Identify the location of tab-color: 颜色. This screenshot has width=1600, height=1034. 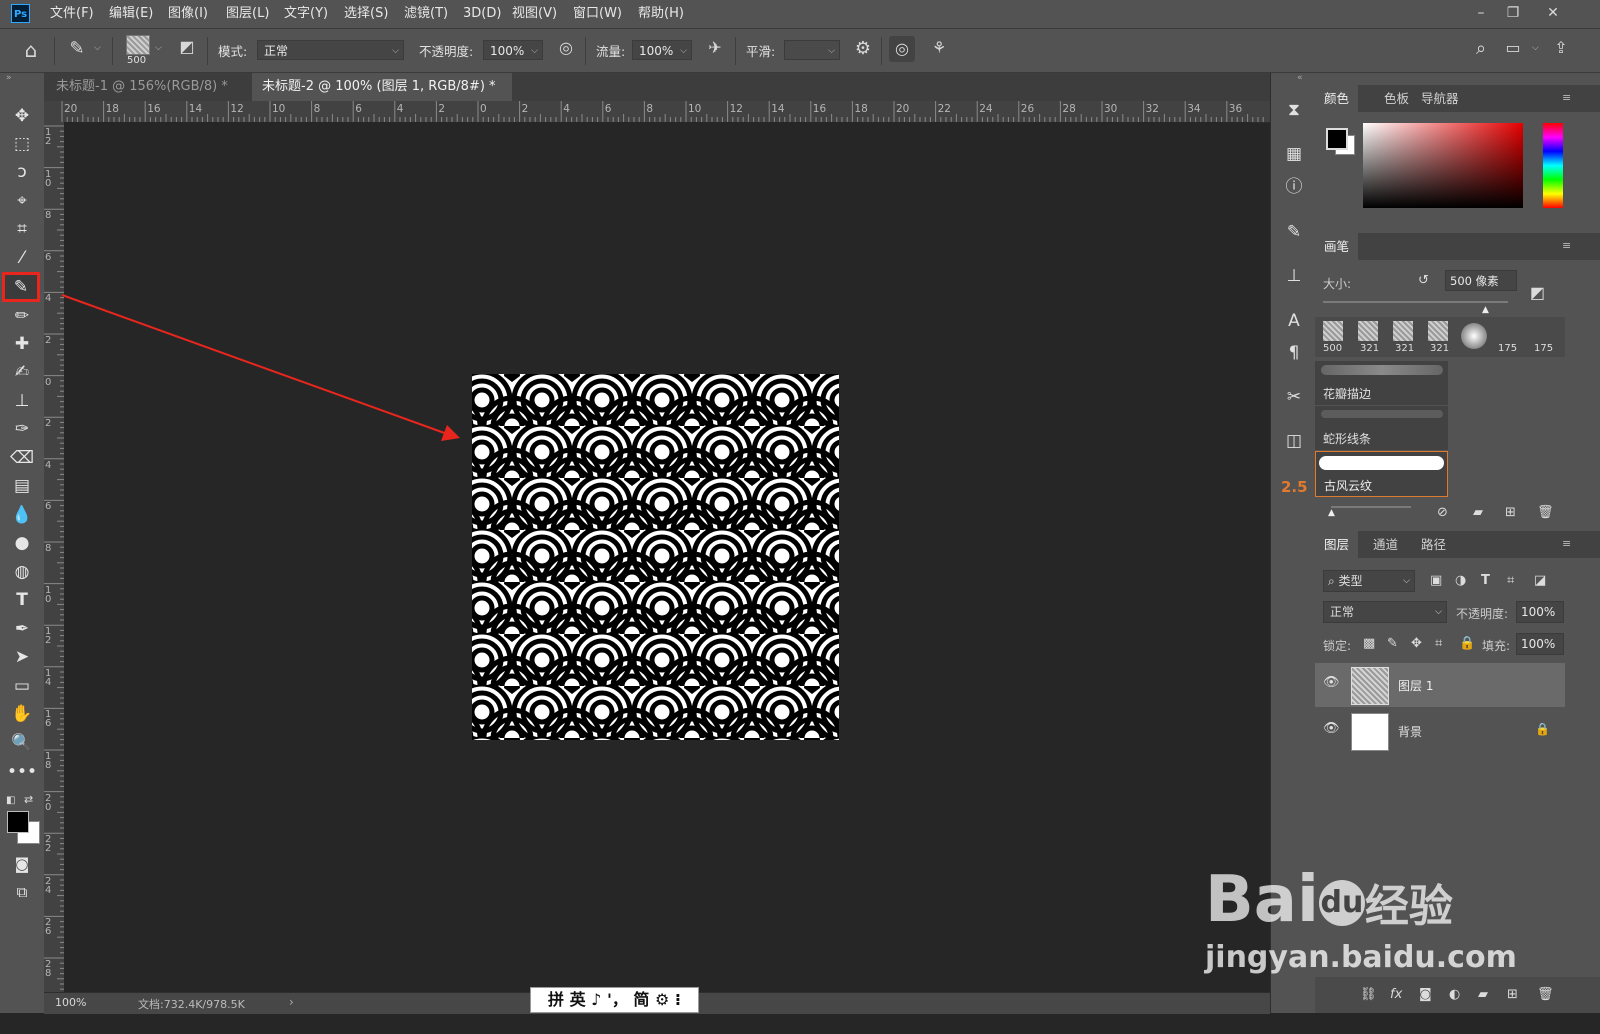
(1337, 98).